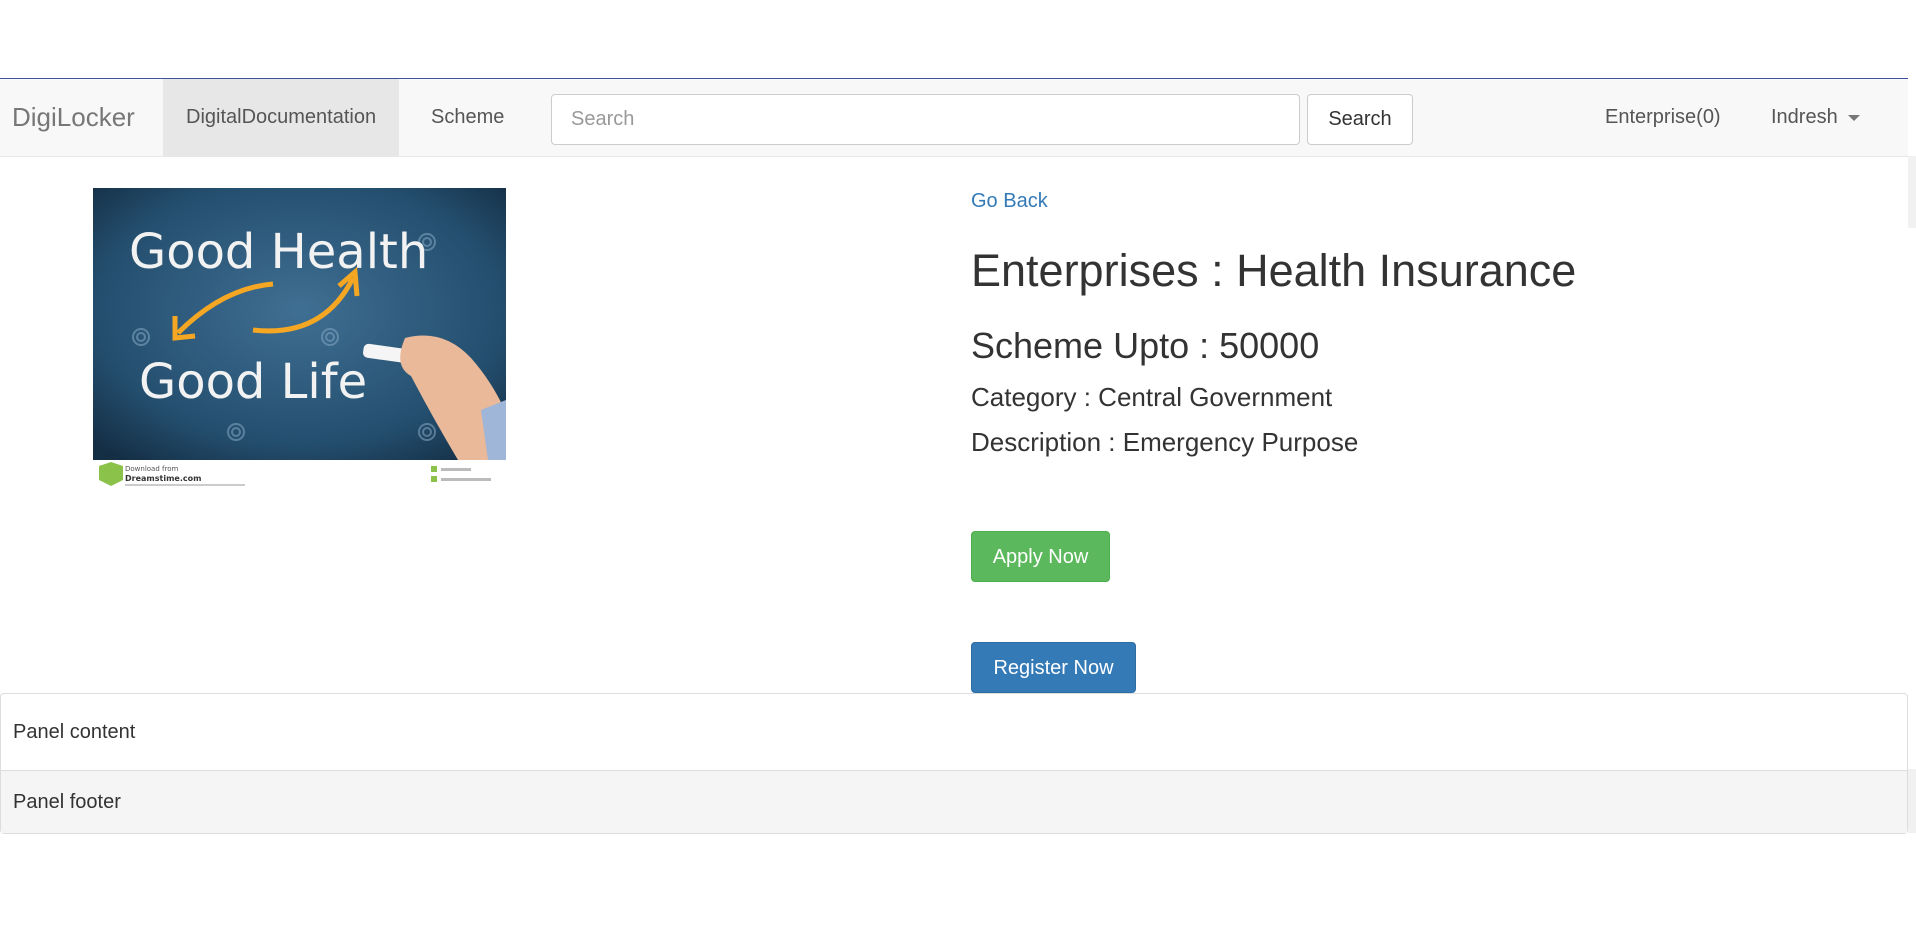  What do you see at coordinates (1853, 117) in the screenshot?
I see `caret-down-icon` at bounding box center [1853, 117].